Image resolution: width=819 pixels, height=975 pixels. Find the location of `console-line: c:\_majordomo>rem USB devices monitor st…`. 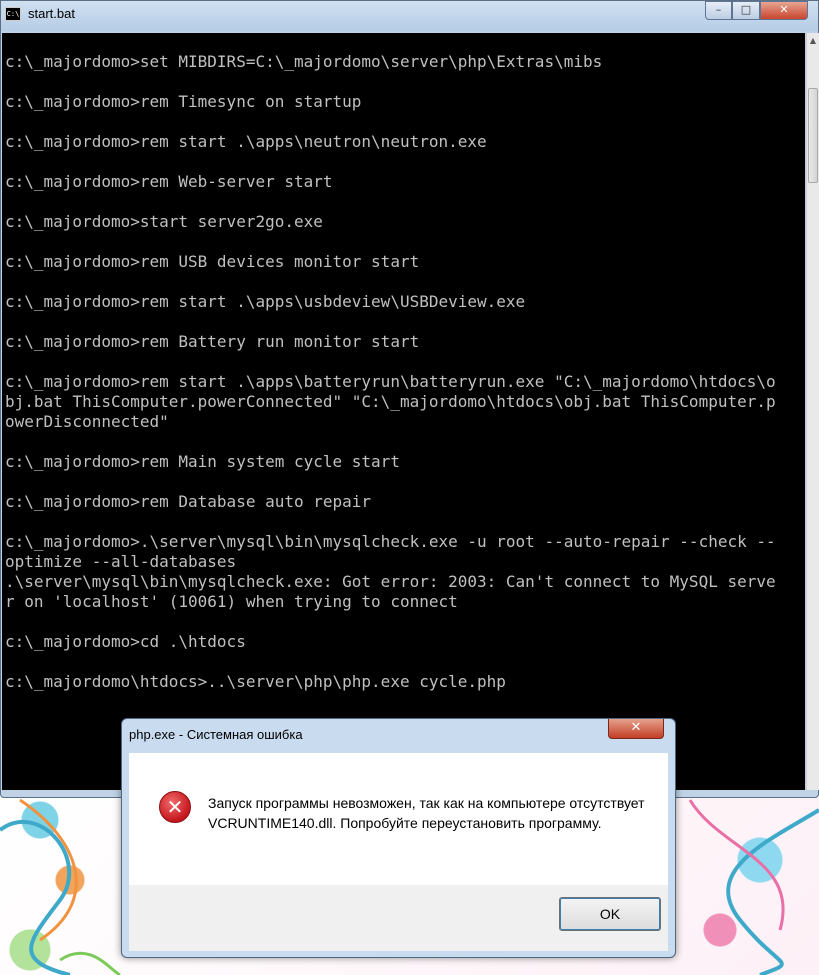

console-line: c:\_majordomo>rem USB devices monitor st… is located at coordinates (212, 261).